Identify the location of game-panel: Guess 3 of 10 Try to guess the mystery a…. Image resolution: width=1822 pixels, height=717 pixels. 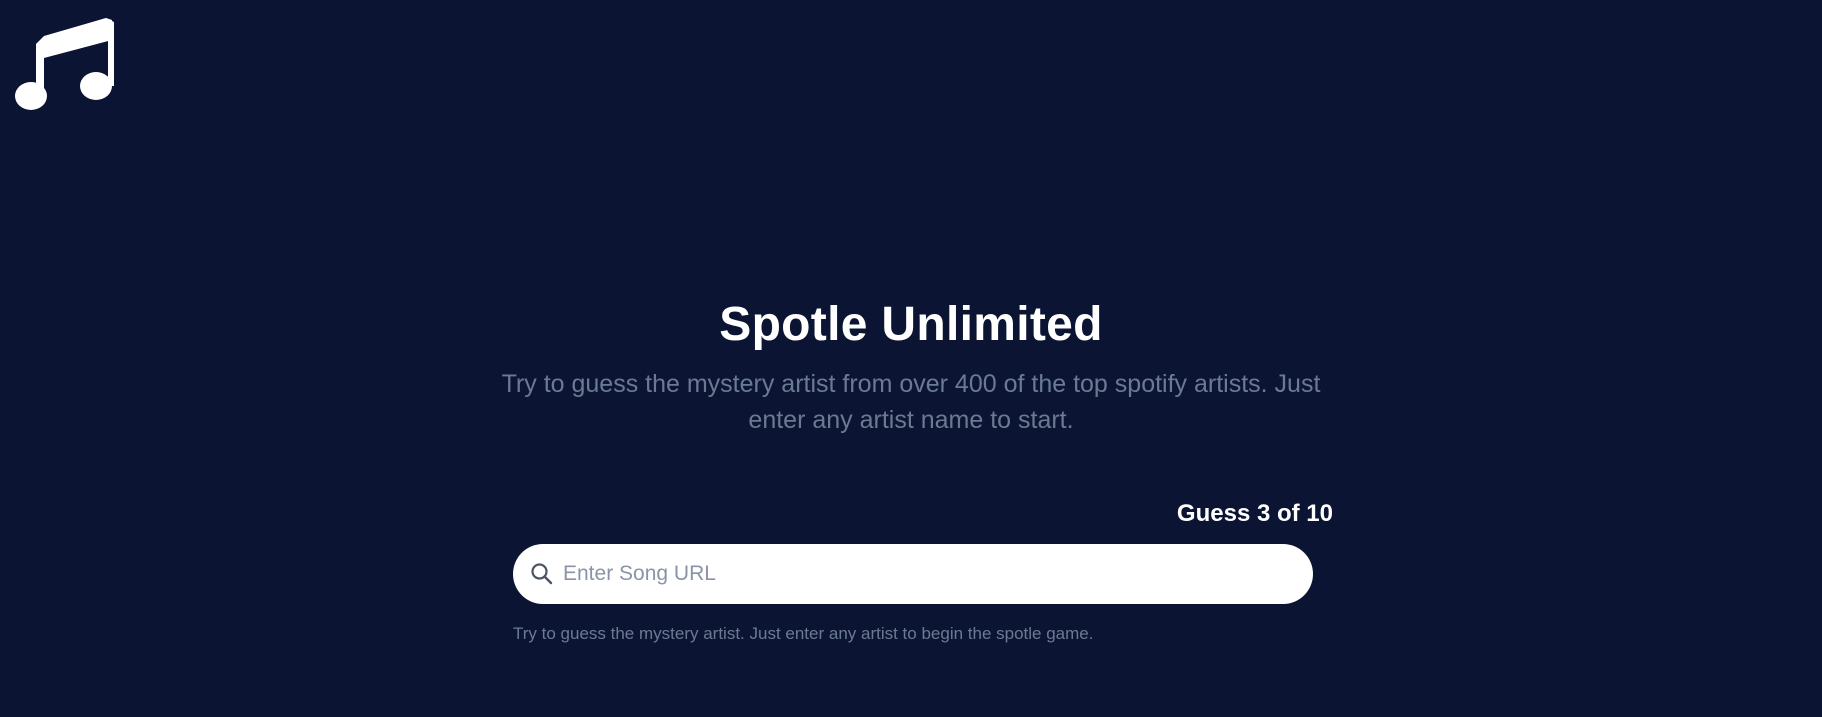
(923, 571).